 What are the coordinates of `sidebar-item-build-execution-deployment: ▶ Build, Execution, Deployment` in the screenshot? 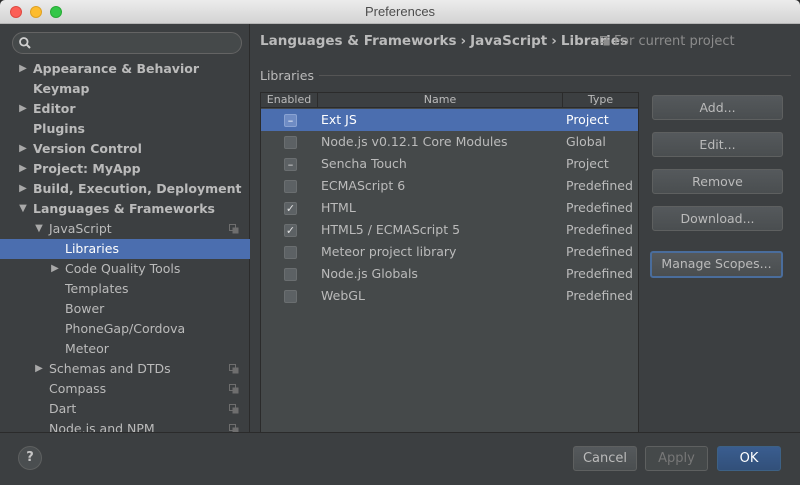 It's located at (125, 189).